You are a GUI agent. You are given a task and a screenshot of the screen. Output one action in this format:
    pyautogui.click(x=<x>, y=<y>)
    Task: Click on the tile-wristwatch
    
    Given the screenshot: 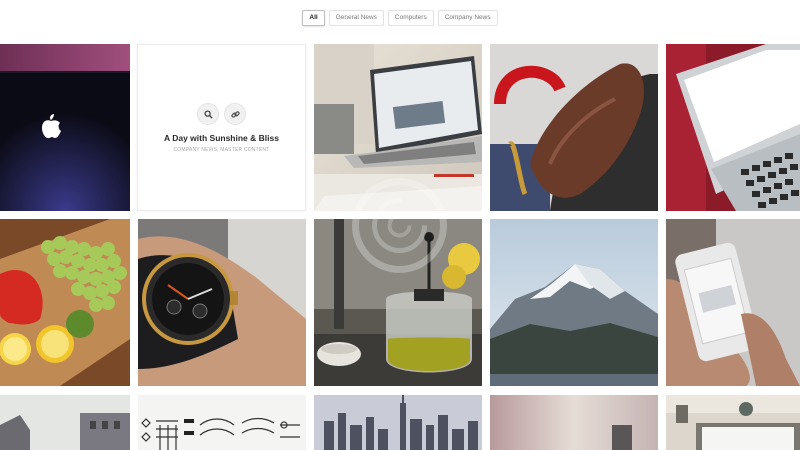 What is the action you would take?
    pyautogui.click(x=222, y=302)
    